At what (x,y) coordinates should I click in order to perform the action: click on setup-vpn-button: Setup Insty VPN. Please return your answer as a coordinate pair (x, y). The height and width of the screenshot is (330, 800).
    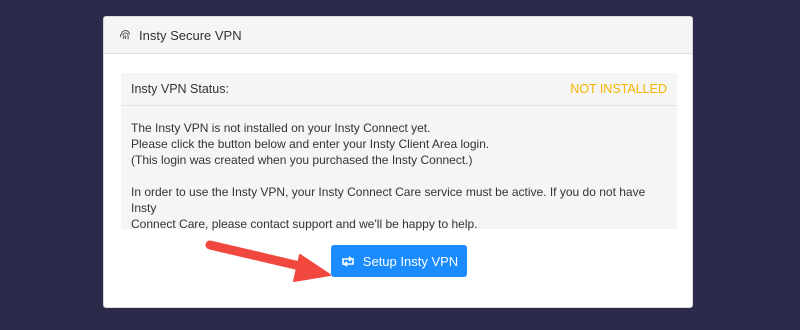
    Looking at the image, I should click on (399, 261).